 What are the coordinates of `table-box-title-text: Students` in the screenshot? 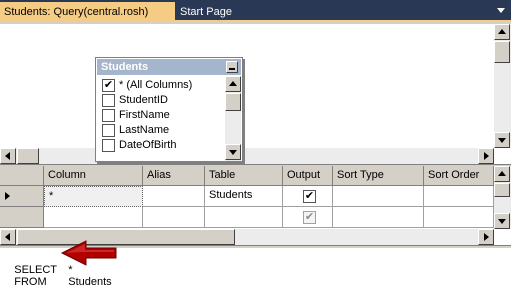 It's located at (125, 67).